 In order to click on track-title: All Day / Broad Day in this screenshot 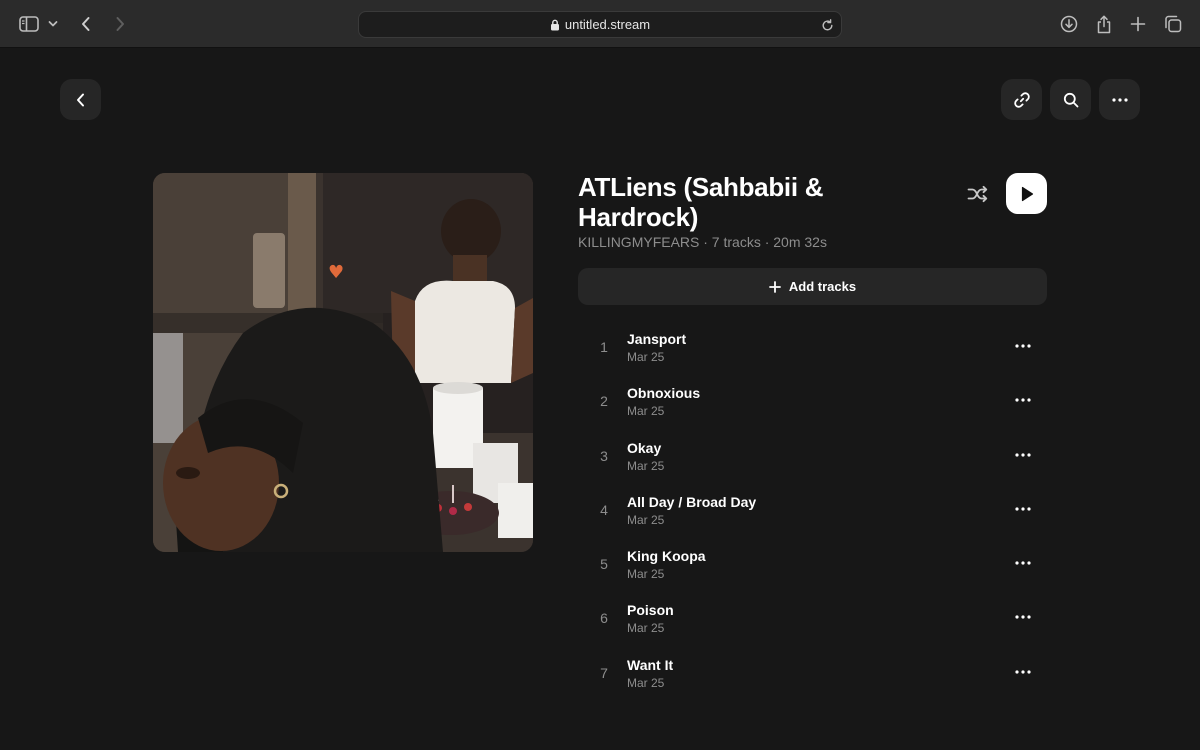, I will do `click(692, 501)`.